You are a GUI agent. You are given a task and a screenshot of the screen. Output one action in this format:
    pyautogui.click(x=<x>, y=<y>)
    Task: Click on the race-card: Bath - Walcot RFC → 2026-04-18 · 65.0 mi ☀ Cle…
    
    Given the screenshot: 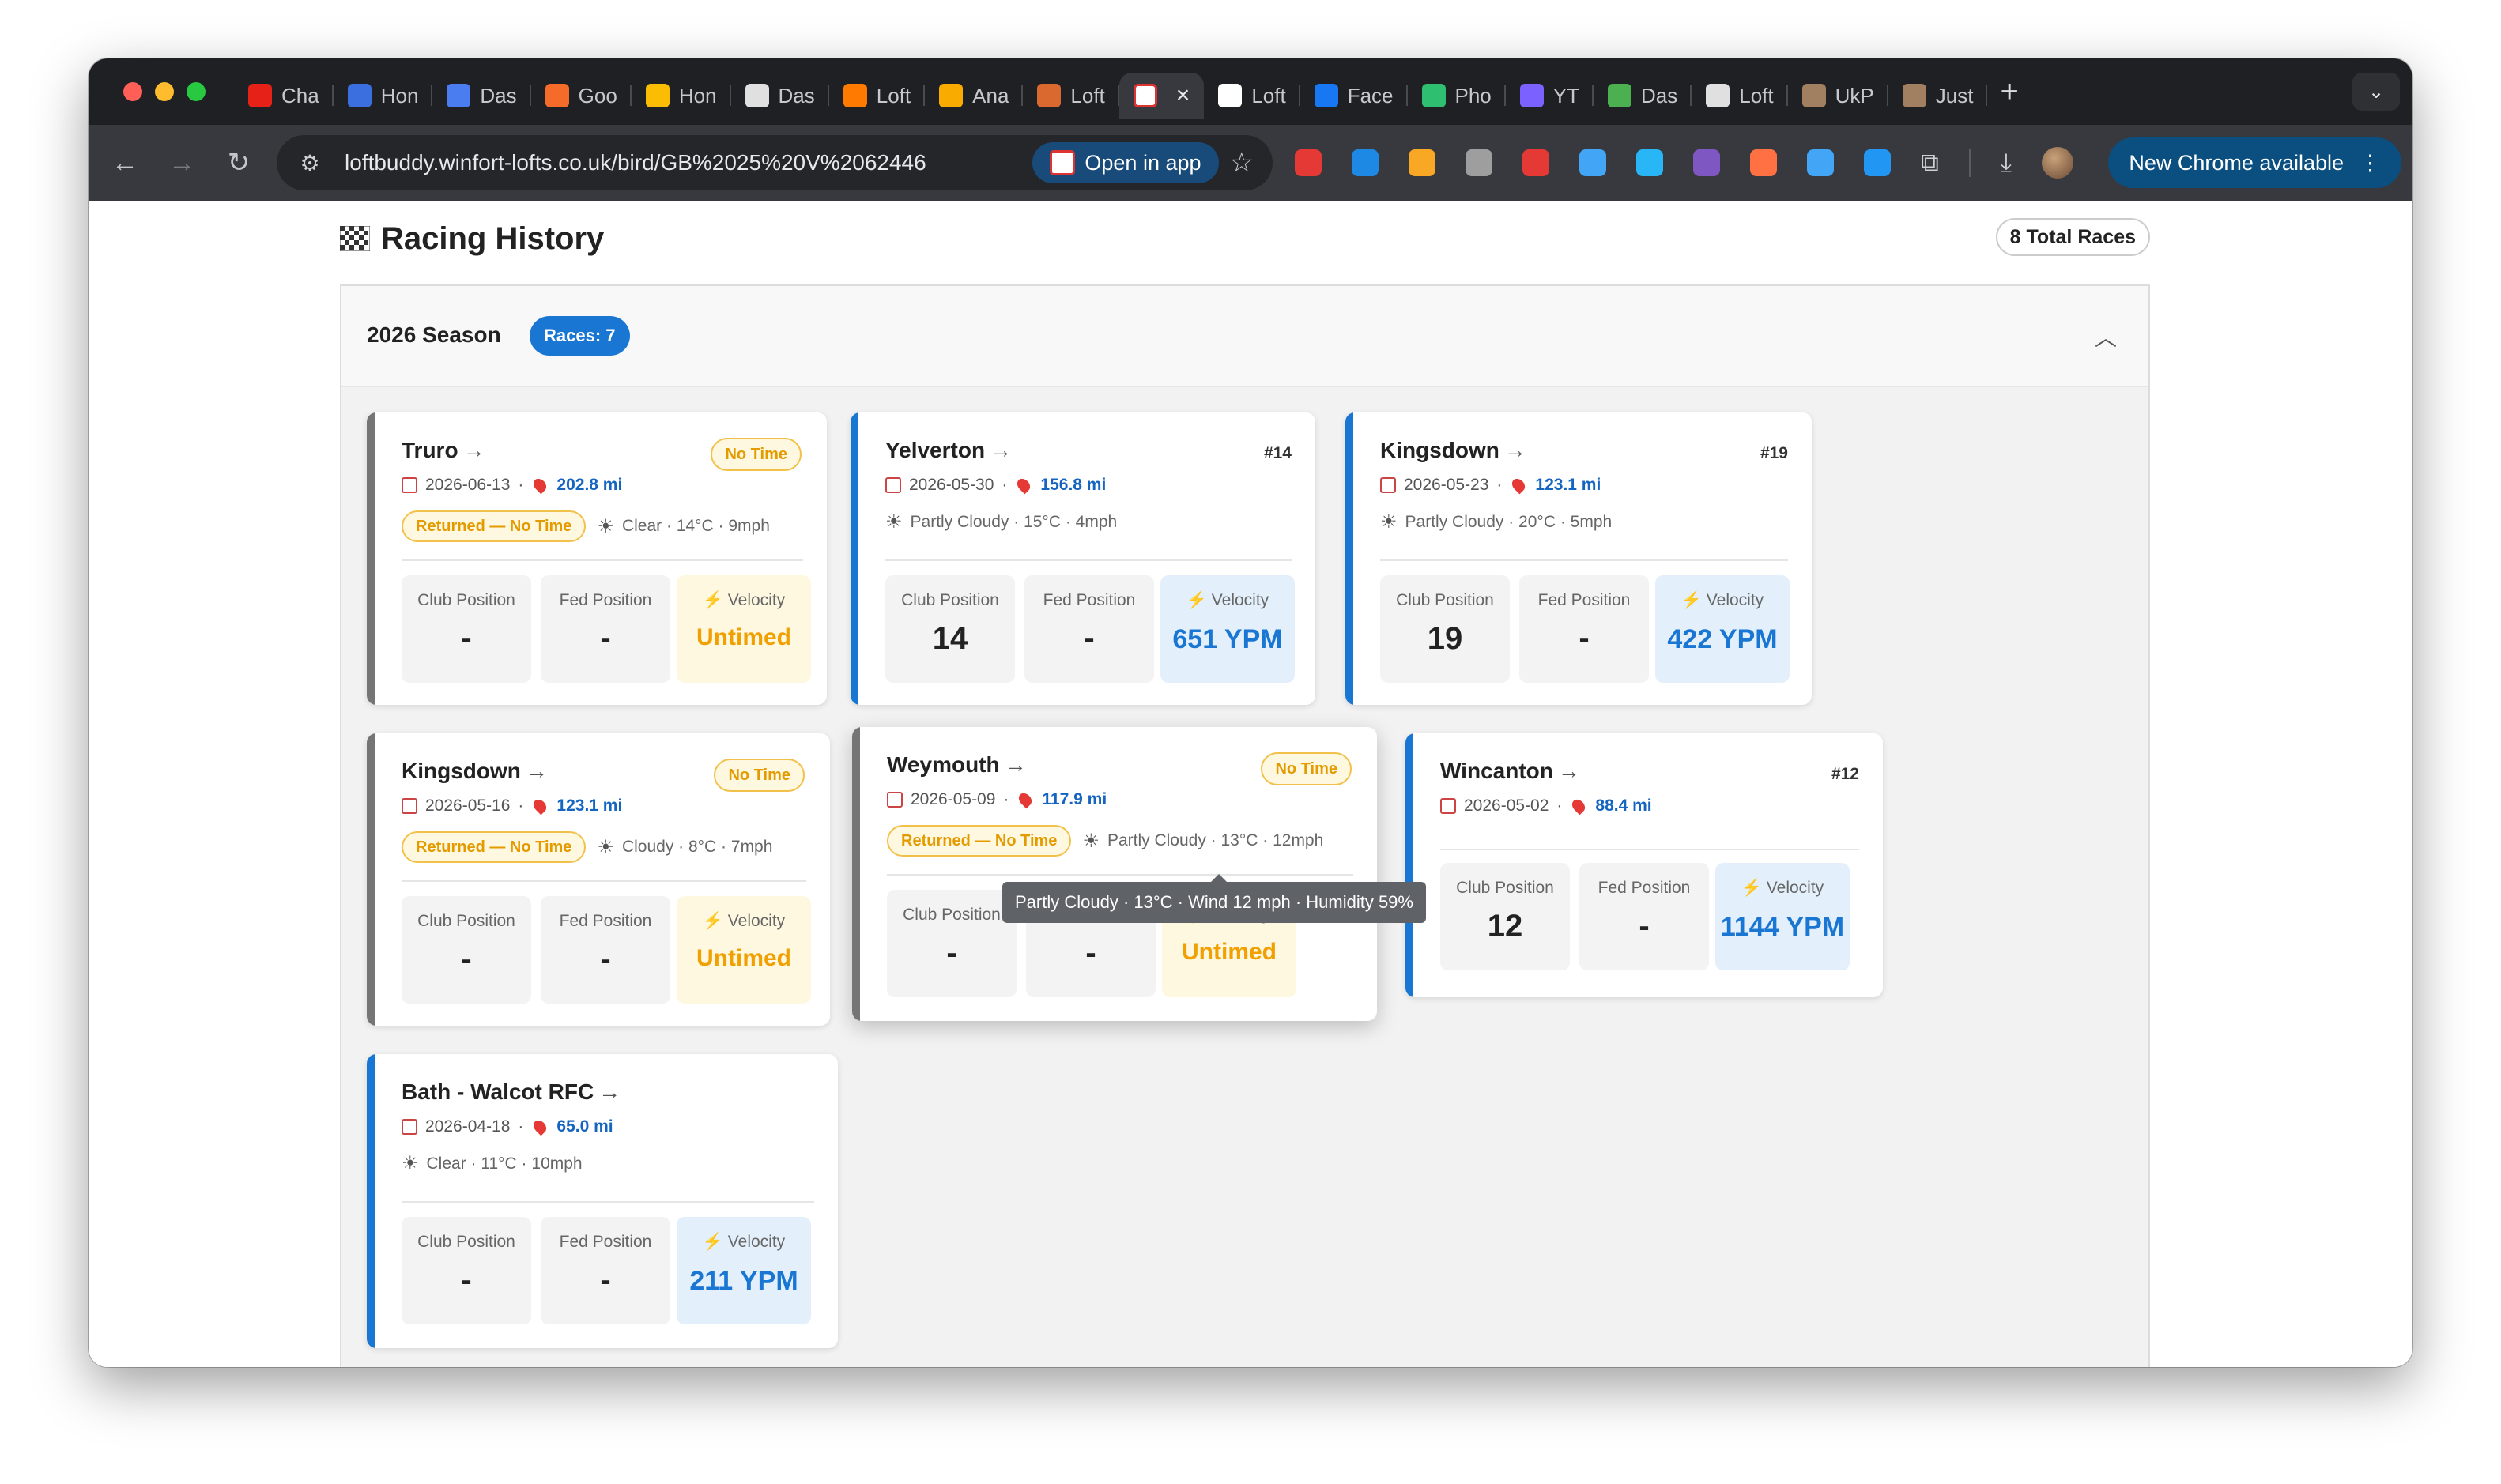 What is the action you would take?
    pyautogui.click(x=602, y=1201)
    